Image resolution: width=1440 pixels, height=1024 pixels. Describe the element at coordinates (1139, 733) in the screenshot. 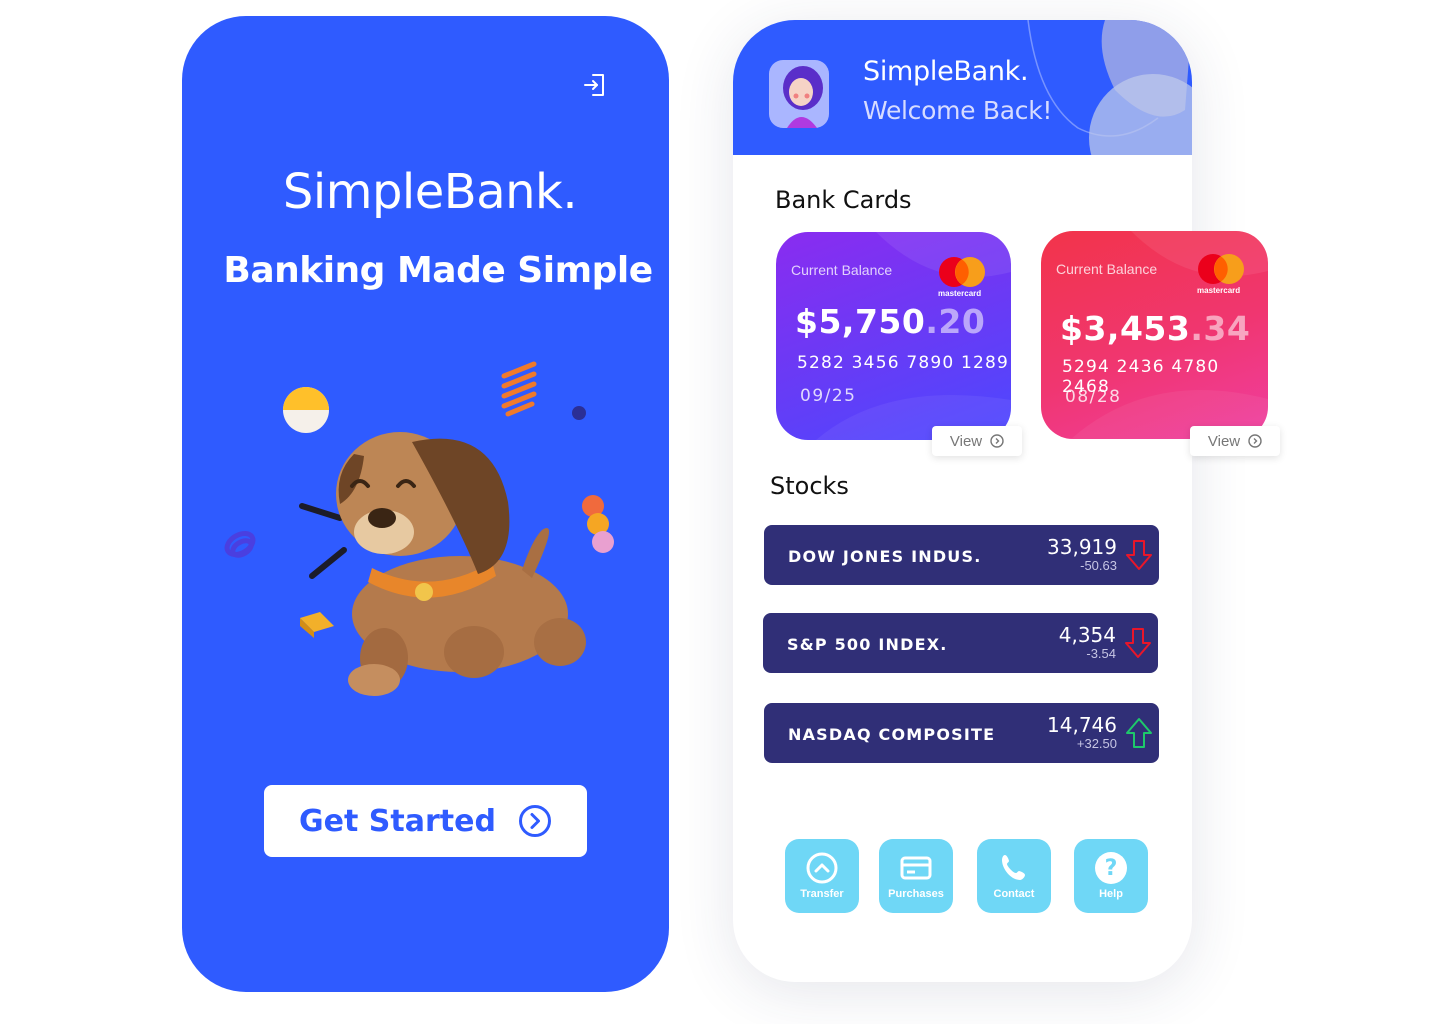

I see `arrow-up-icon` at that location.